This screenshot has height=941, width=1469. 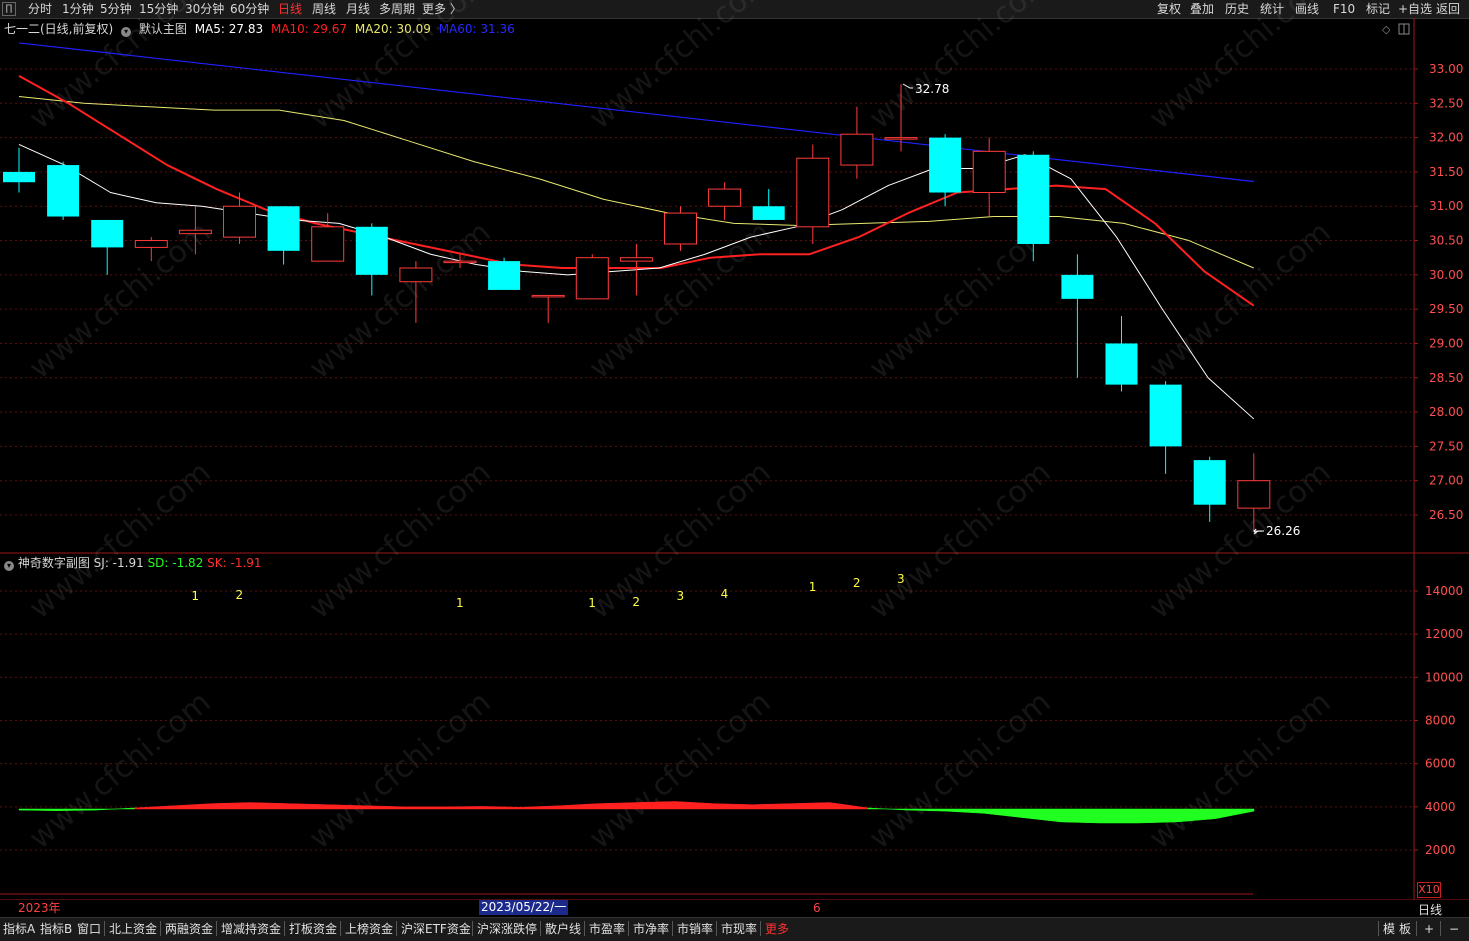 I want to click on tab-limit-funds: 打板资金, so click(x=313, y=929).